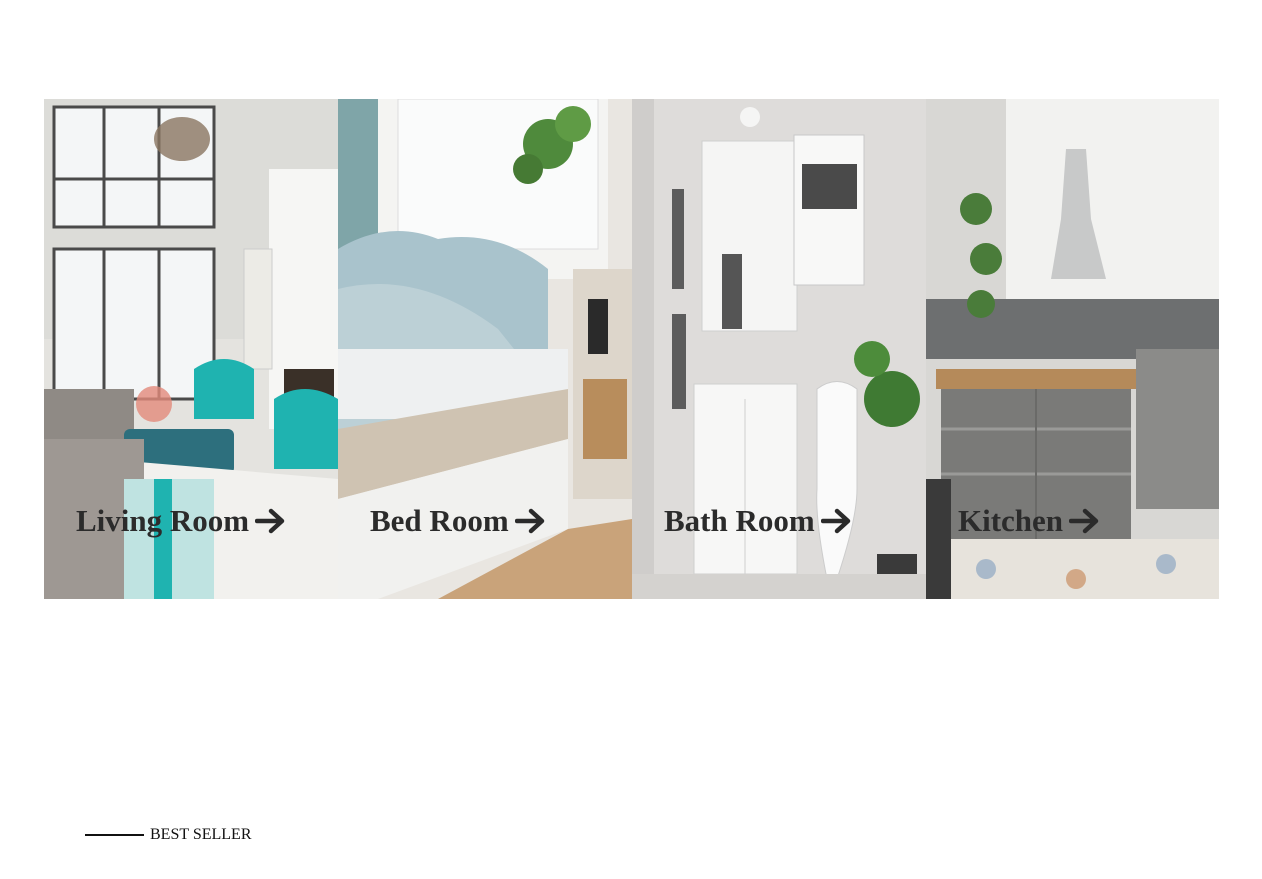 The width and height of the screenshot is (1262, 879). Describe the element at coordinates (191, 349) in the screenshot. I see `category-card-living-room: Living Room` at that location.